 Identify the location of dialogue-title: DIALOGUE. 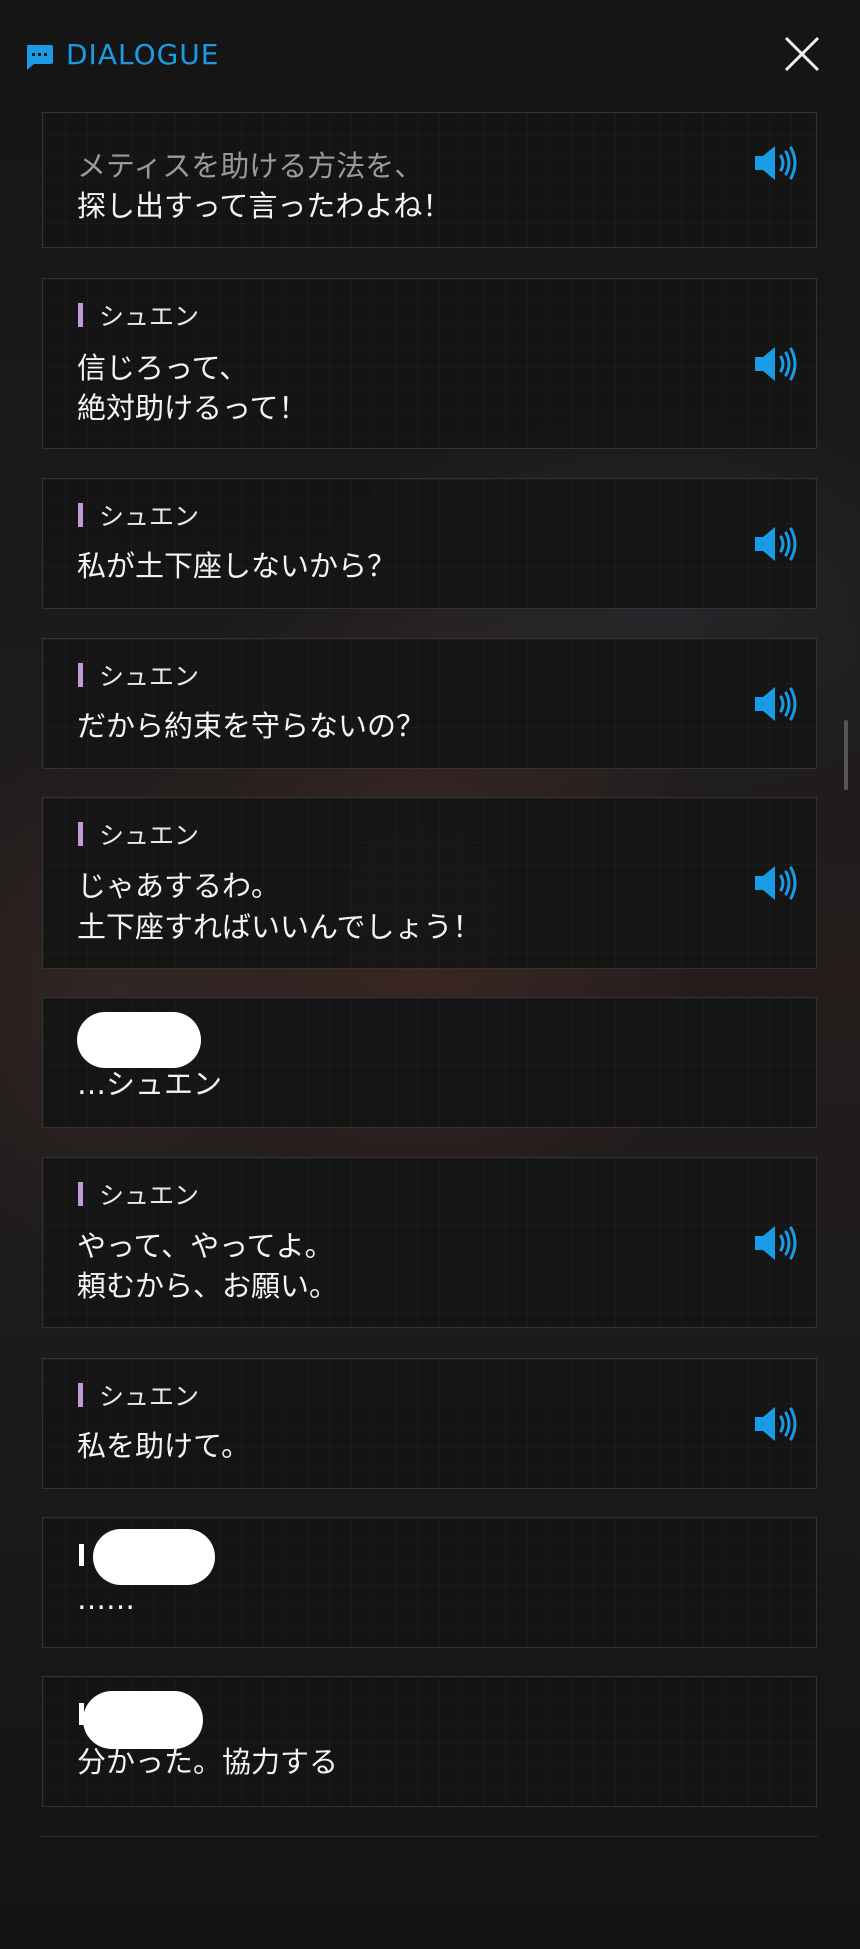
(143, 54).